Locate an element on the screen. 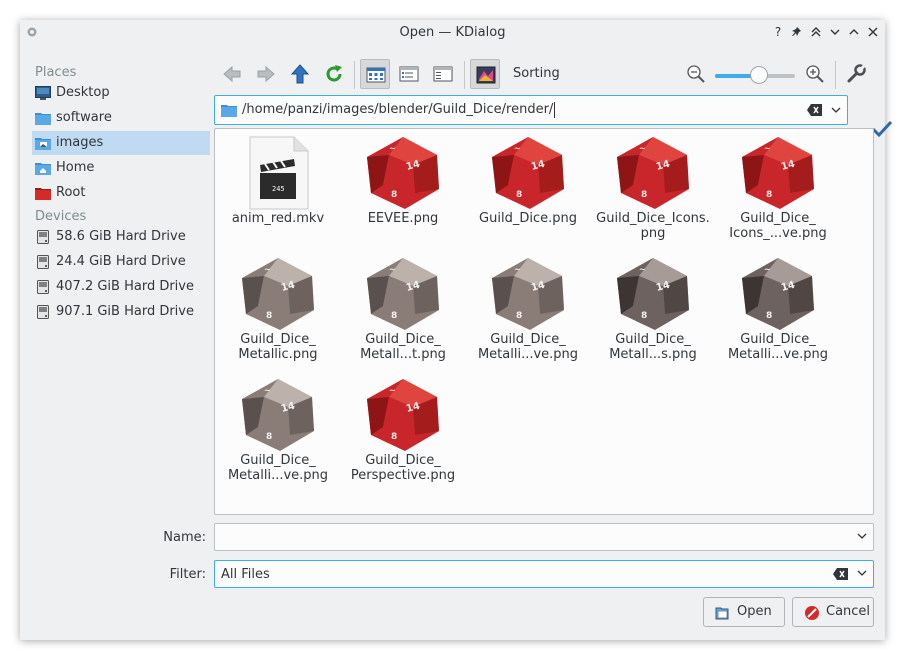 The width and height of the screenshot is (905, 659). sidebar-item-desktop: Desktop is located at coordinates (121, 93).